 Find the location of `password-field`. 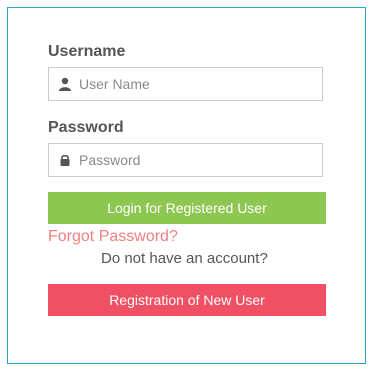

password-field is located at coordinates (185, 160).